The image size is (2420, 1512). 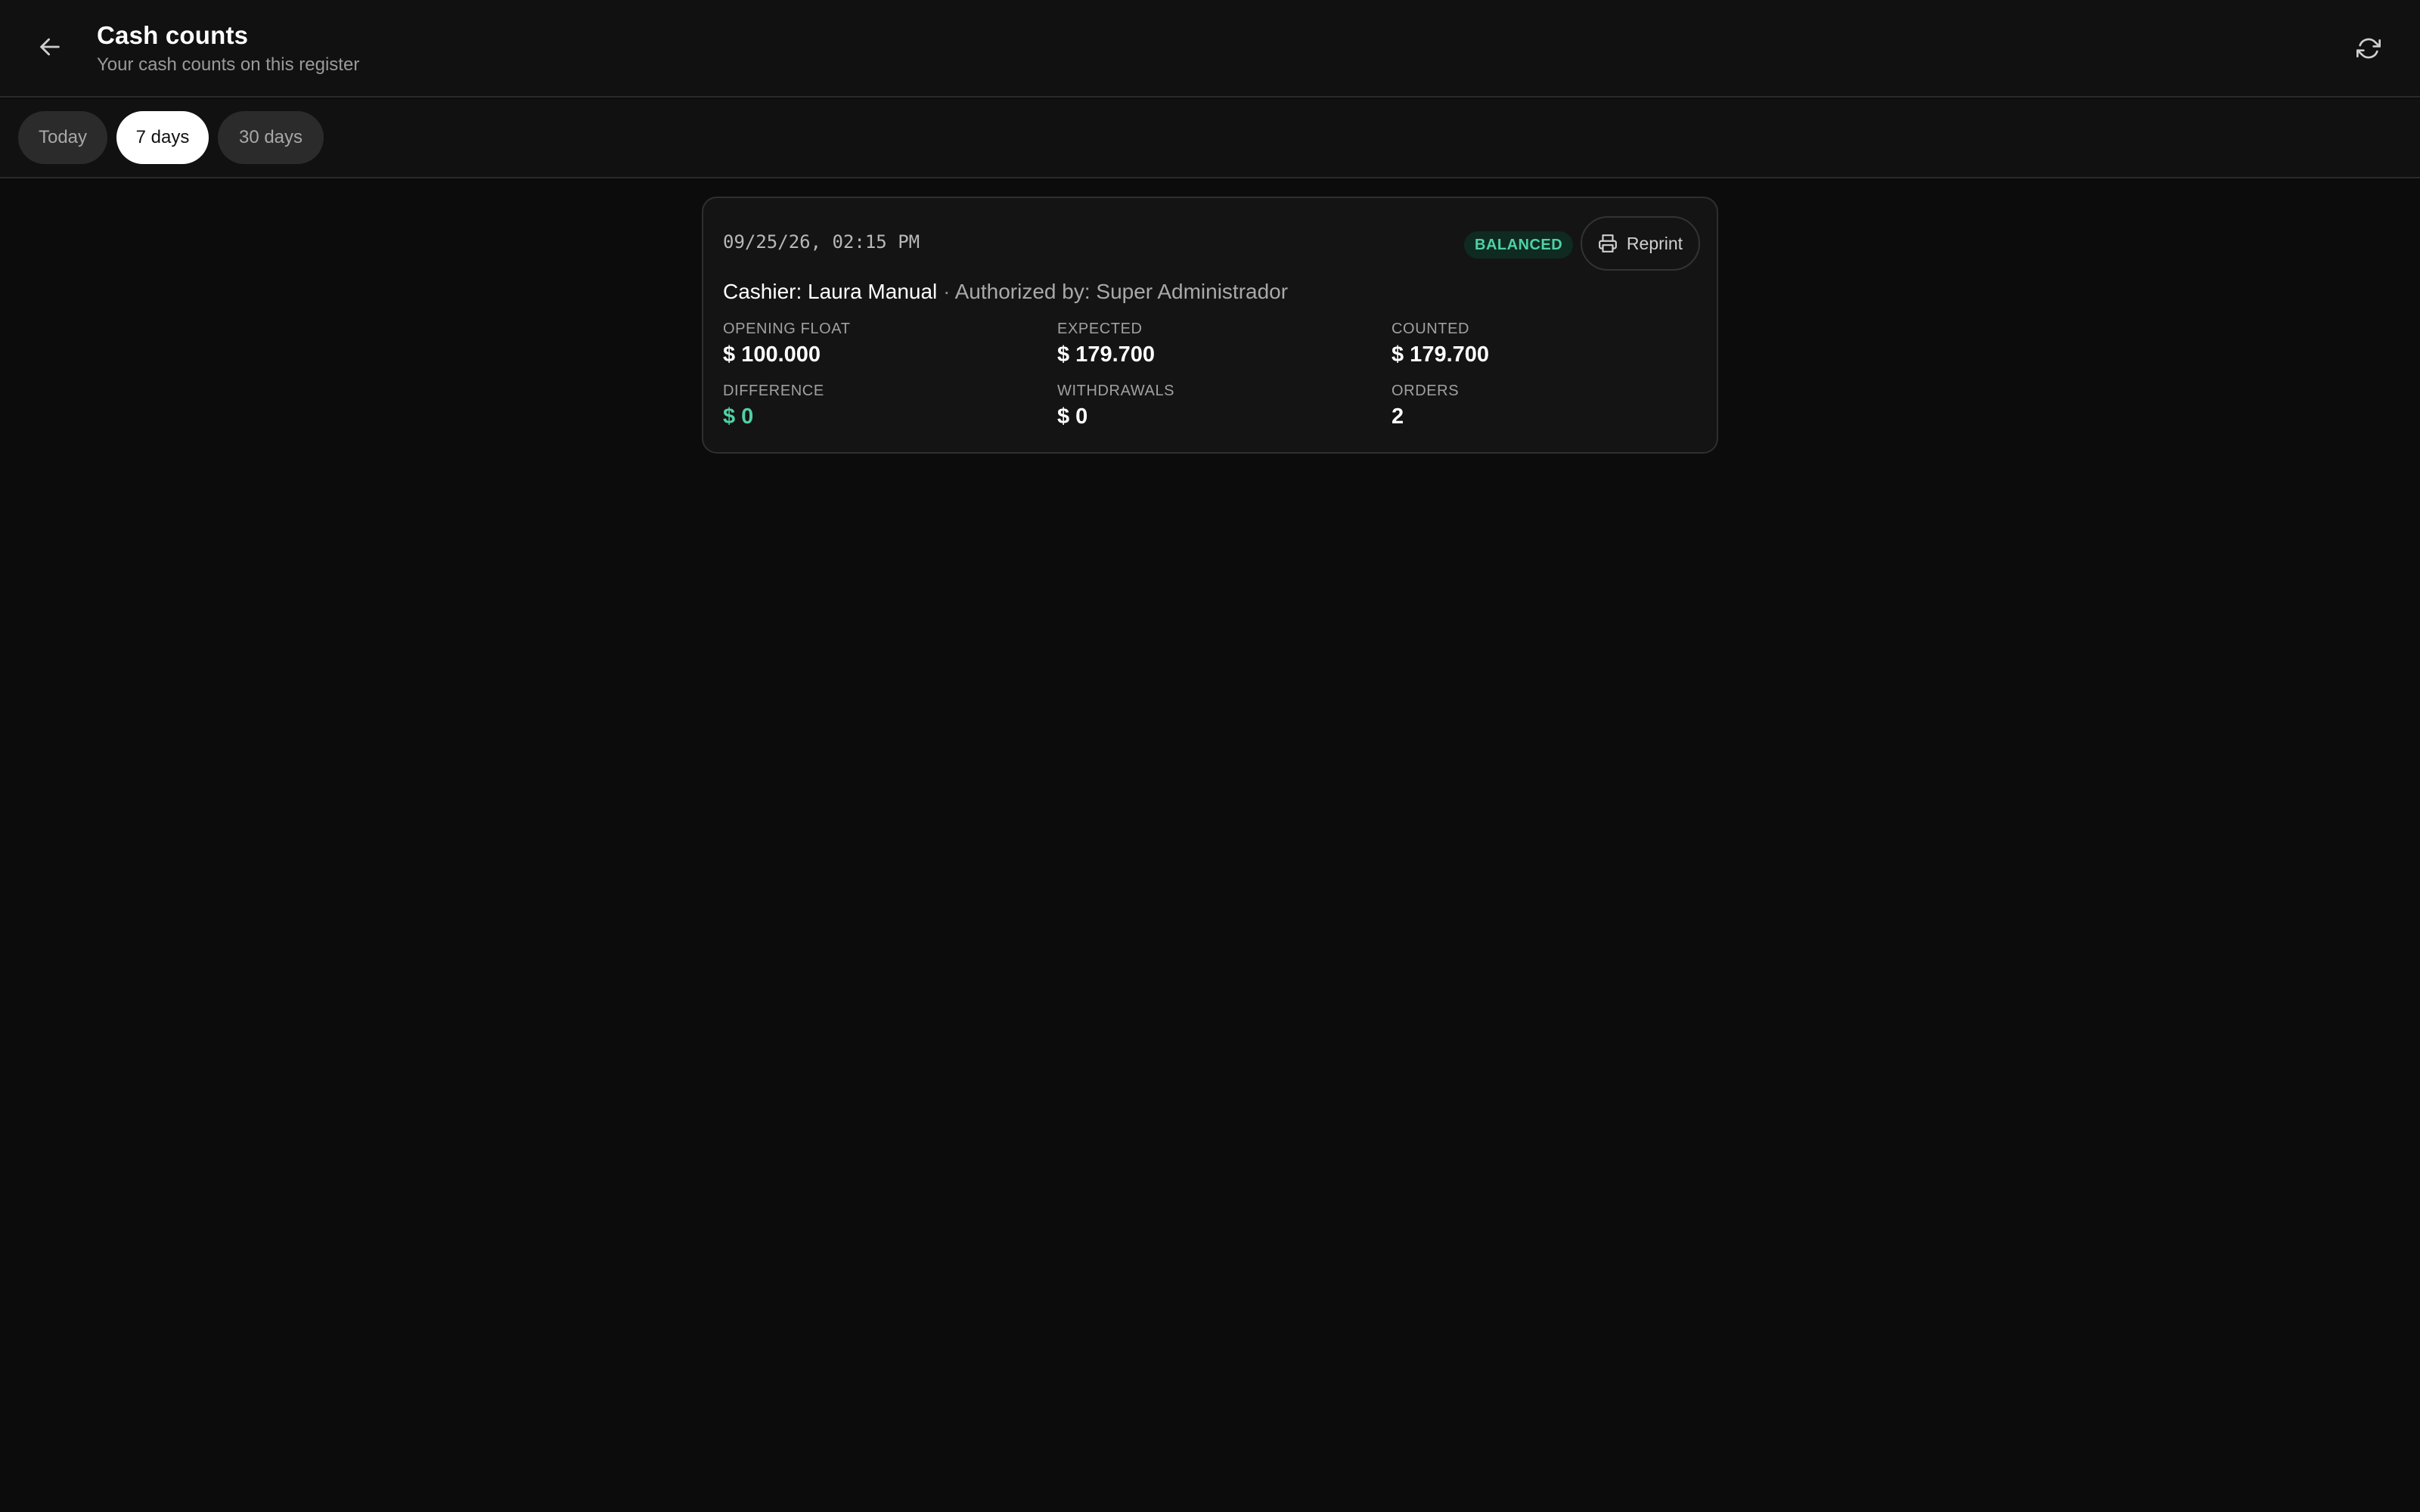 I want to click on refresh-button, so click(x=2368, y=48).